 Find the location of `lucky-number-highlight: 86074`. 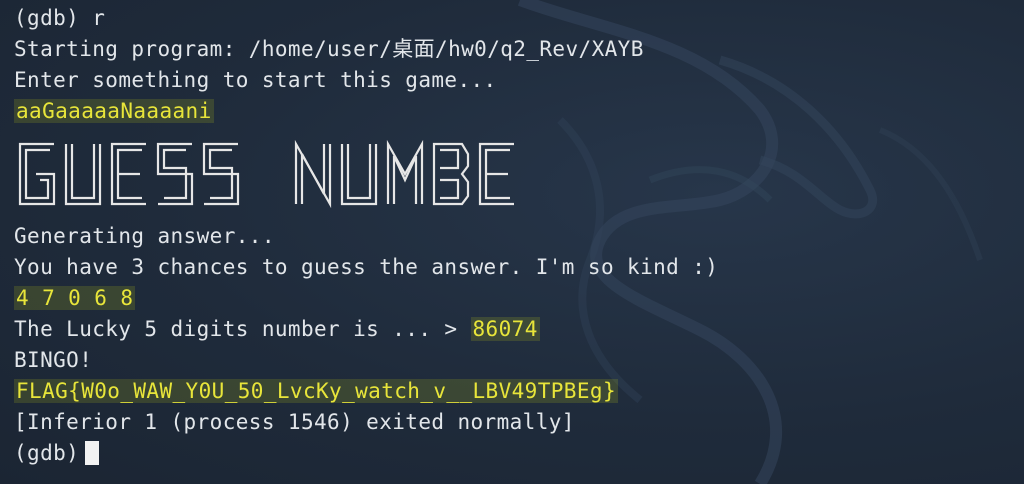

lucky-number-highlight: 86074 is located at coordinates (505, 329).